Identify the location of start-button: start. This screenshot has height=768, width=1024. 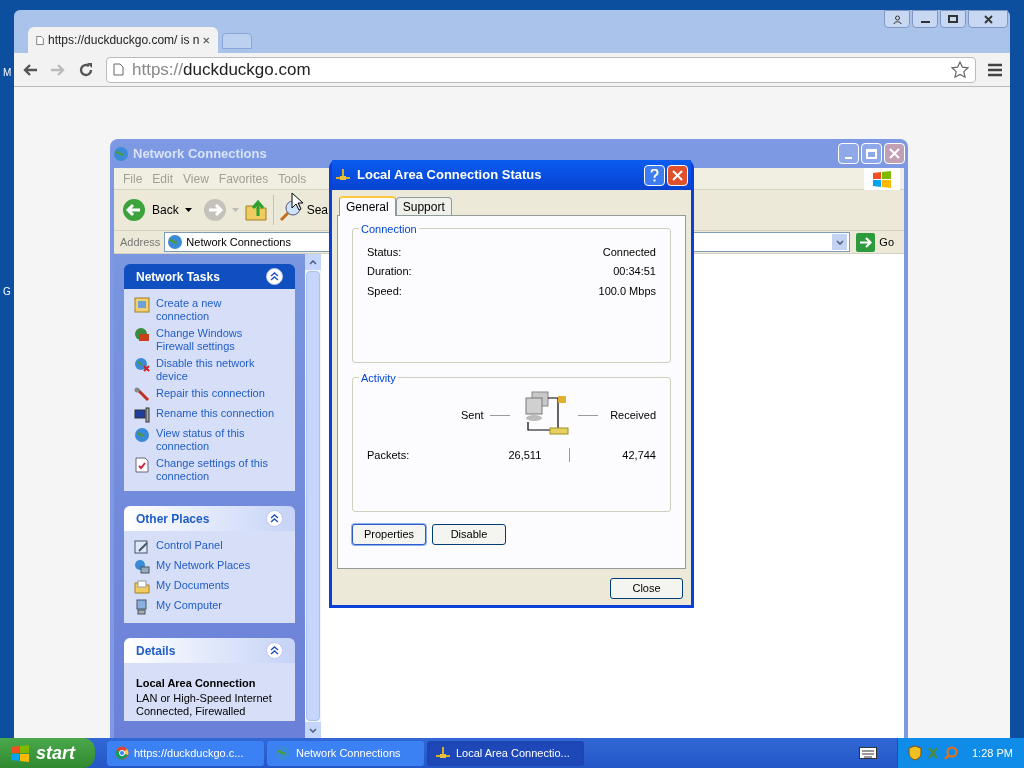
(47, 753).